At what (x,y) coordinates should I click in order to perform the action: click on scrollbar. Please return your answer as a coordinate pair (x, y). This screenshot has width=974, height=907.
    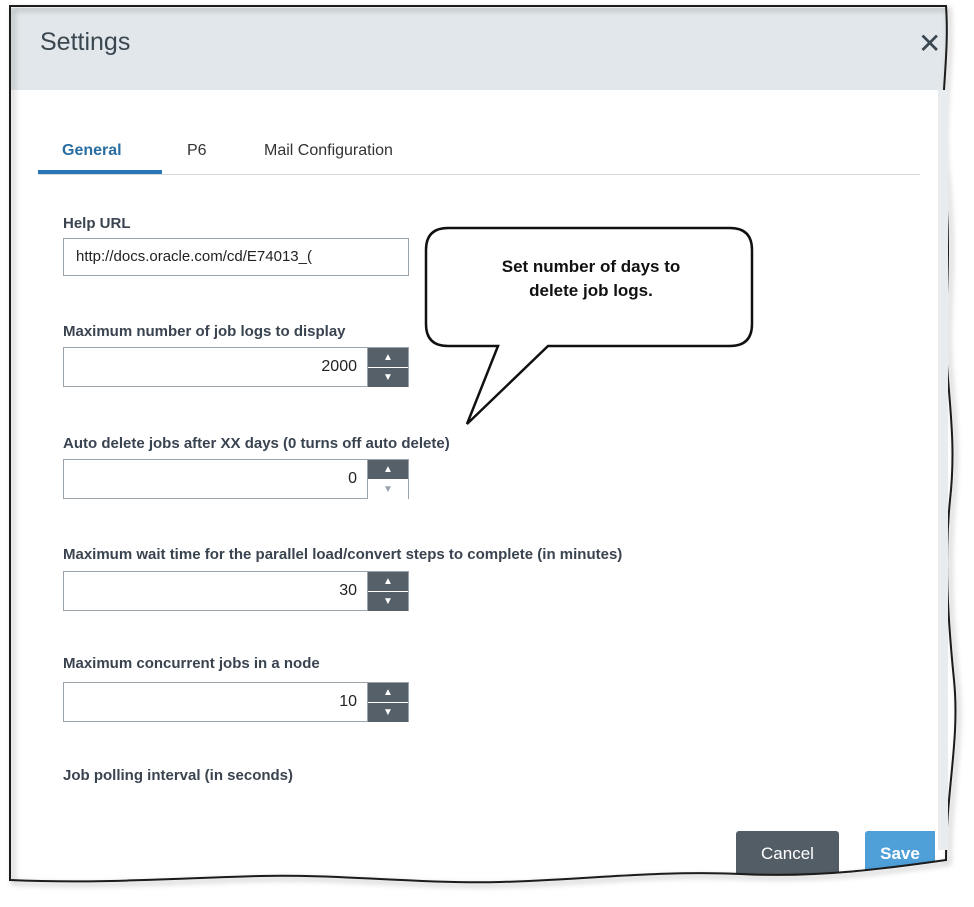
    Looking at the image, I should click on (943, 470).